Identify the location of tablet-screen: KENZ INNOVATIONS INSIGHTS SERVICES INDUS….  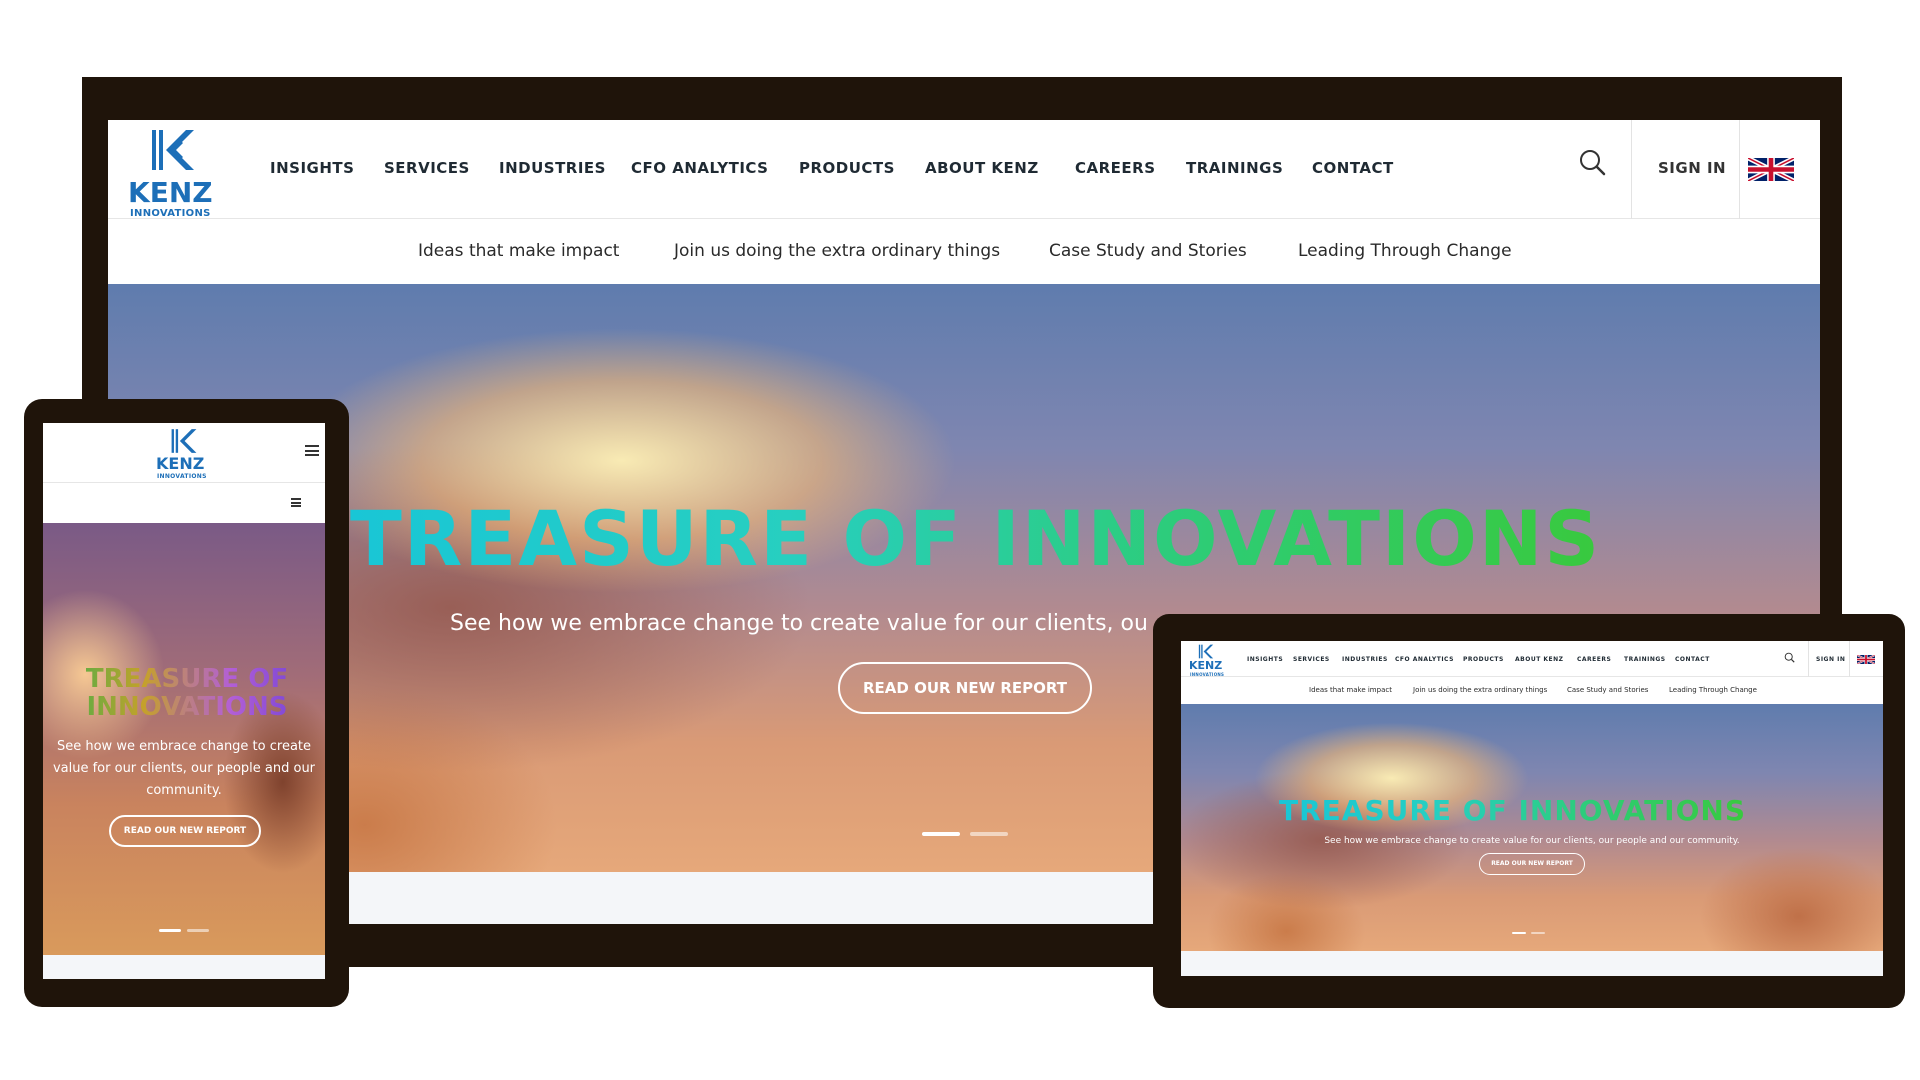
(1532, 808).